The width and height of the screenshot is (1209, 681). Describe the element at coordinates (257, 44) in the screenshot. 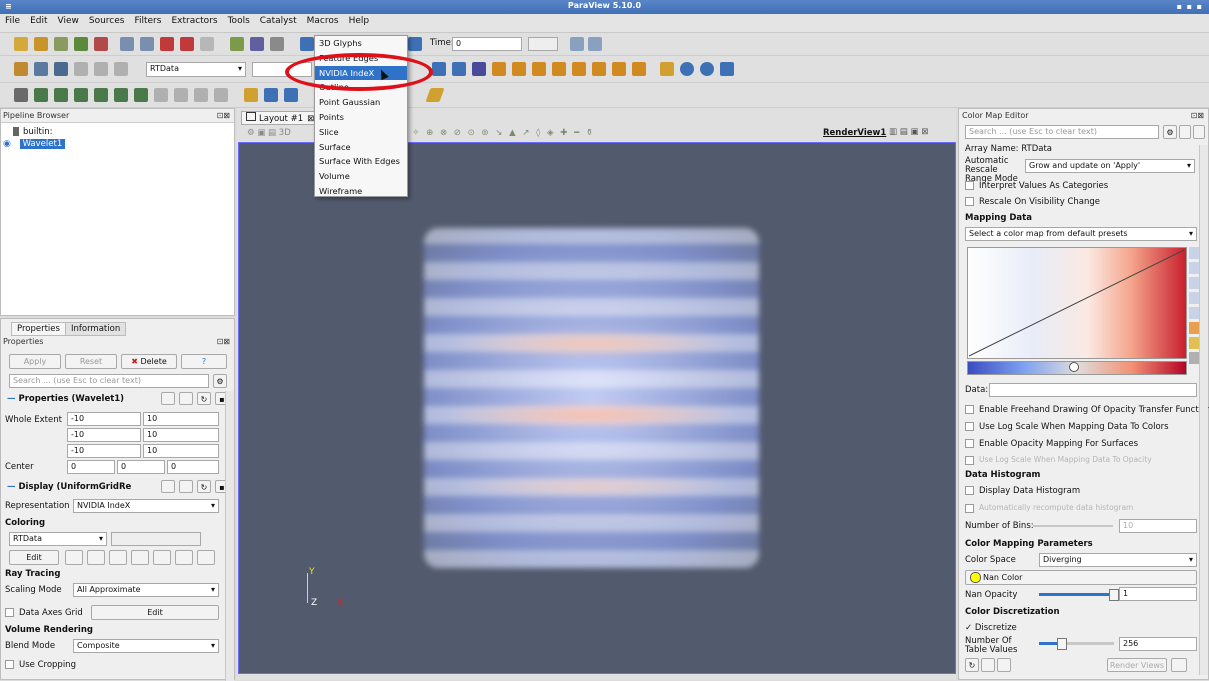

I see `python-icon` at that location.